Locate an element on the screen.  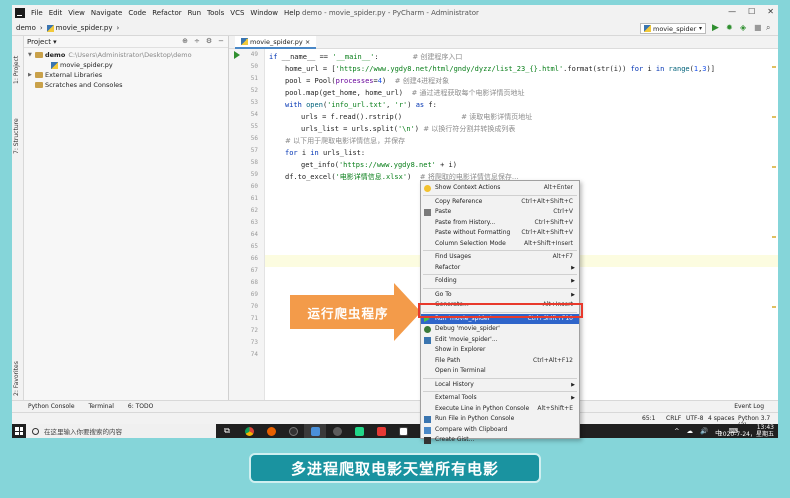
pycharm-taskbar-icon is located at coordinates (359, 431).